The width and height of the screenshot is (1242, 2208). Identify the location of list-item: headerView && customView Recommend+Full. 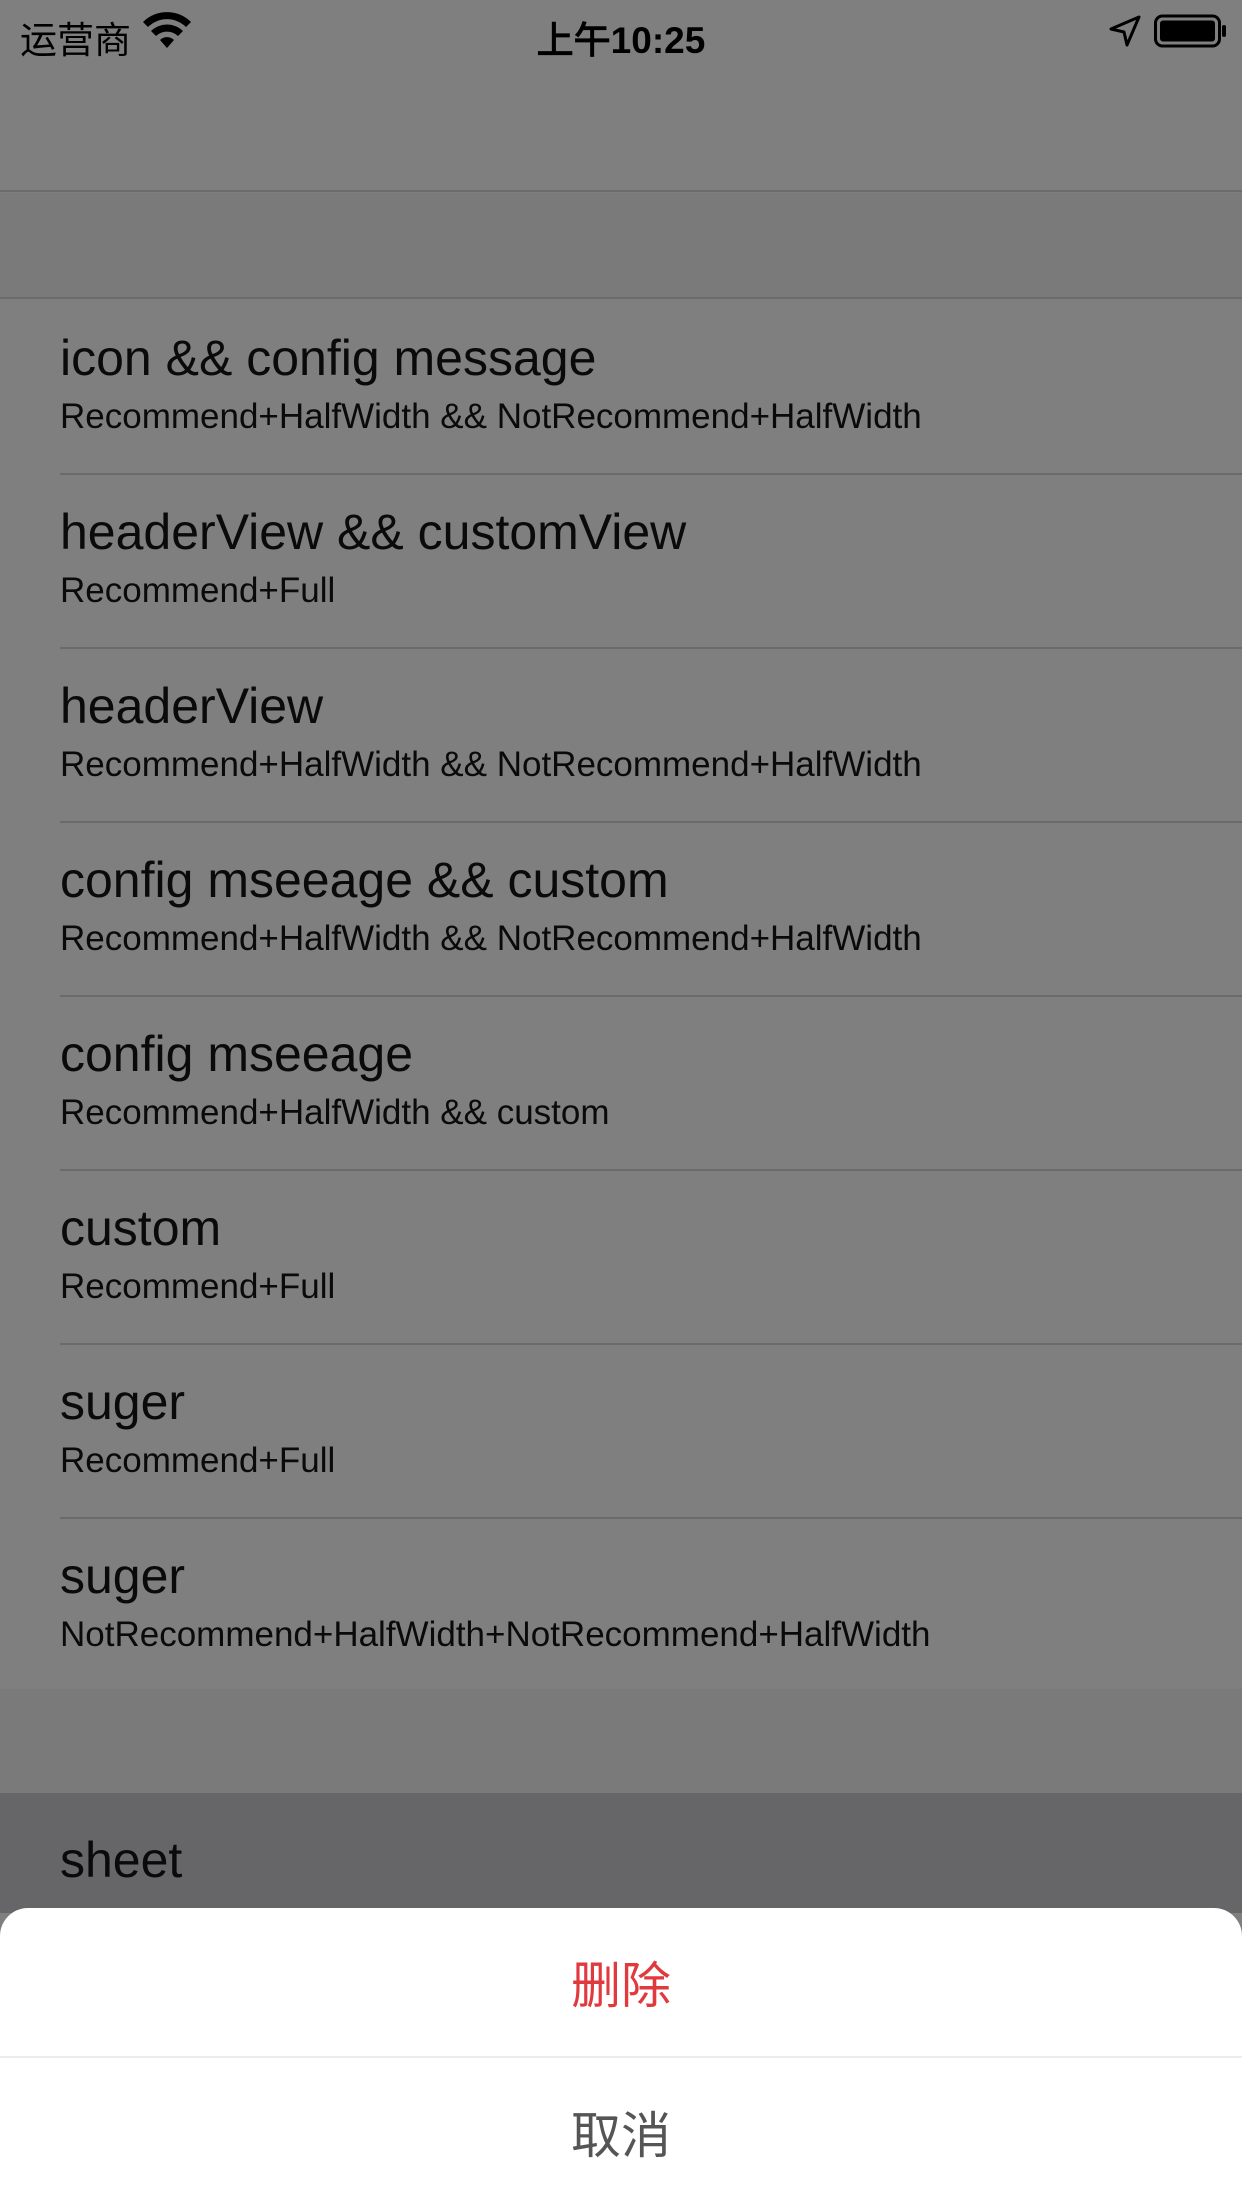
(621, 560).